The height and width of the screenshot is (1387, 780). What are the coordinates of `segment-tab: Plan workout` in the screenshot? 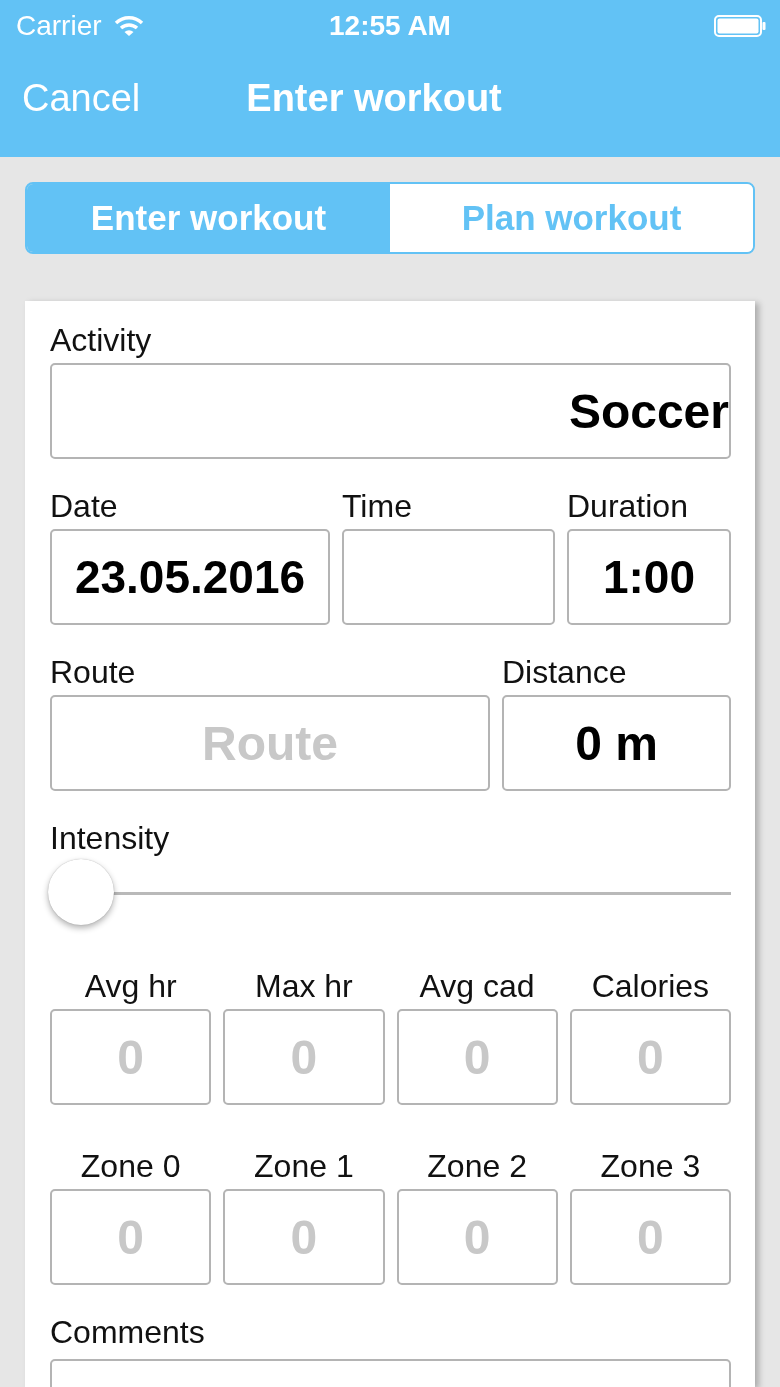 It's located at (571, 218).